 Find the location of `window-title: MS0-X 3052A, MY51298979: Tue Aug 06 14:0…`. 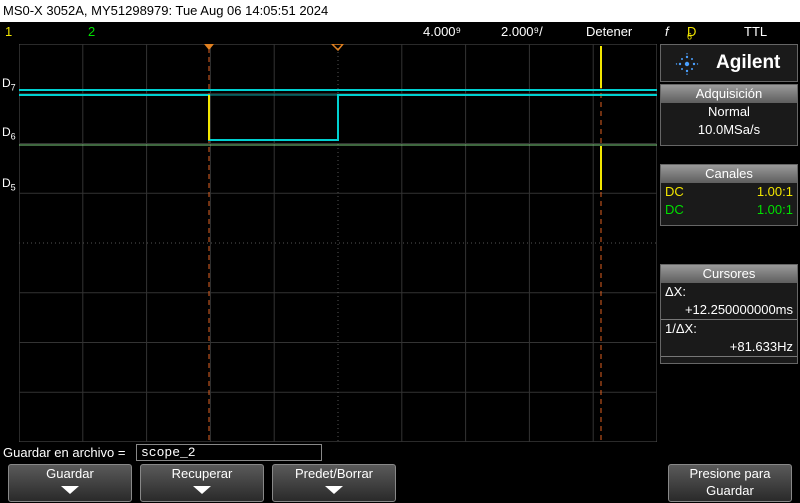

window-title: MS0-X 3052A, MY51298979: Tue Aug 06 14:0… is located at coordinates (400, 11).